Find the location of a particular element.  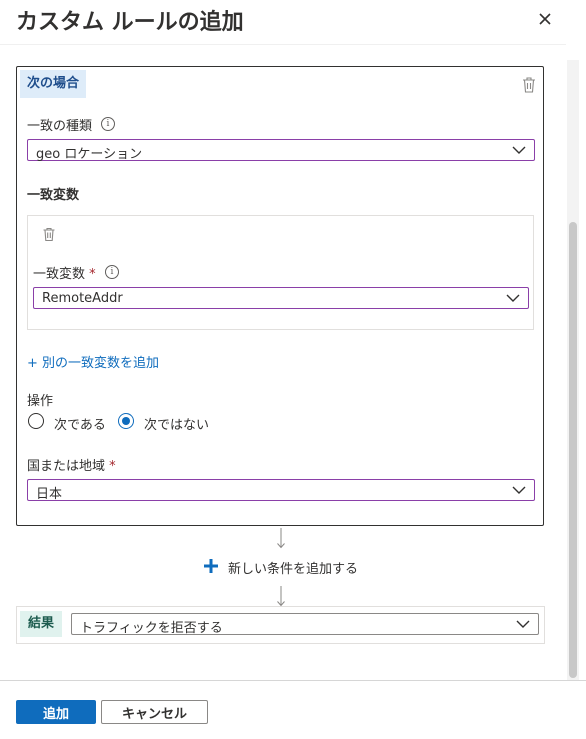

operation-label: 操作 is located at coordinates (40, 401).